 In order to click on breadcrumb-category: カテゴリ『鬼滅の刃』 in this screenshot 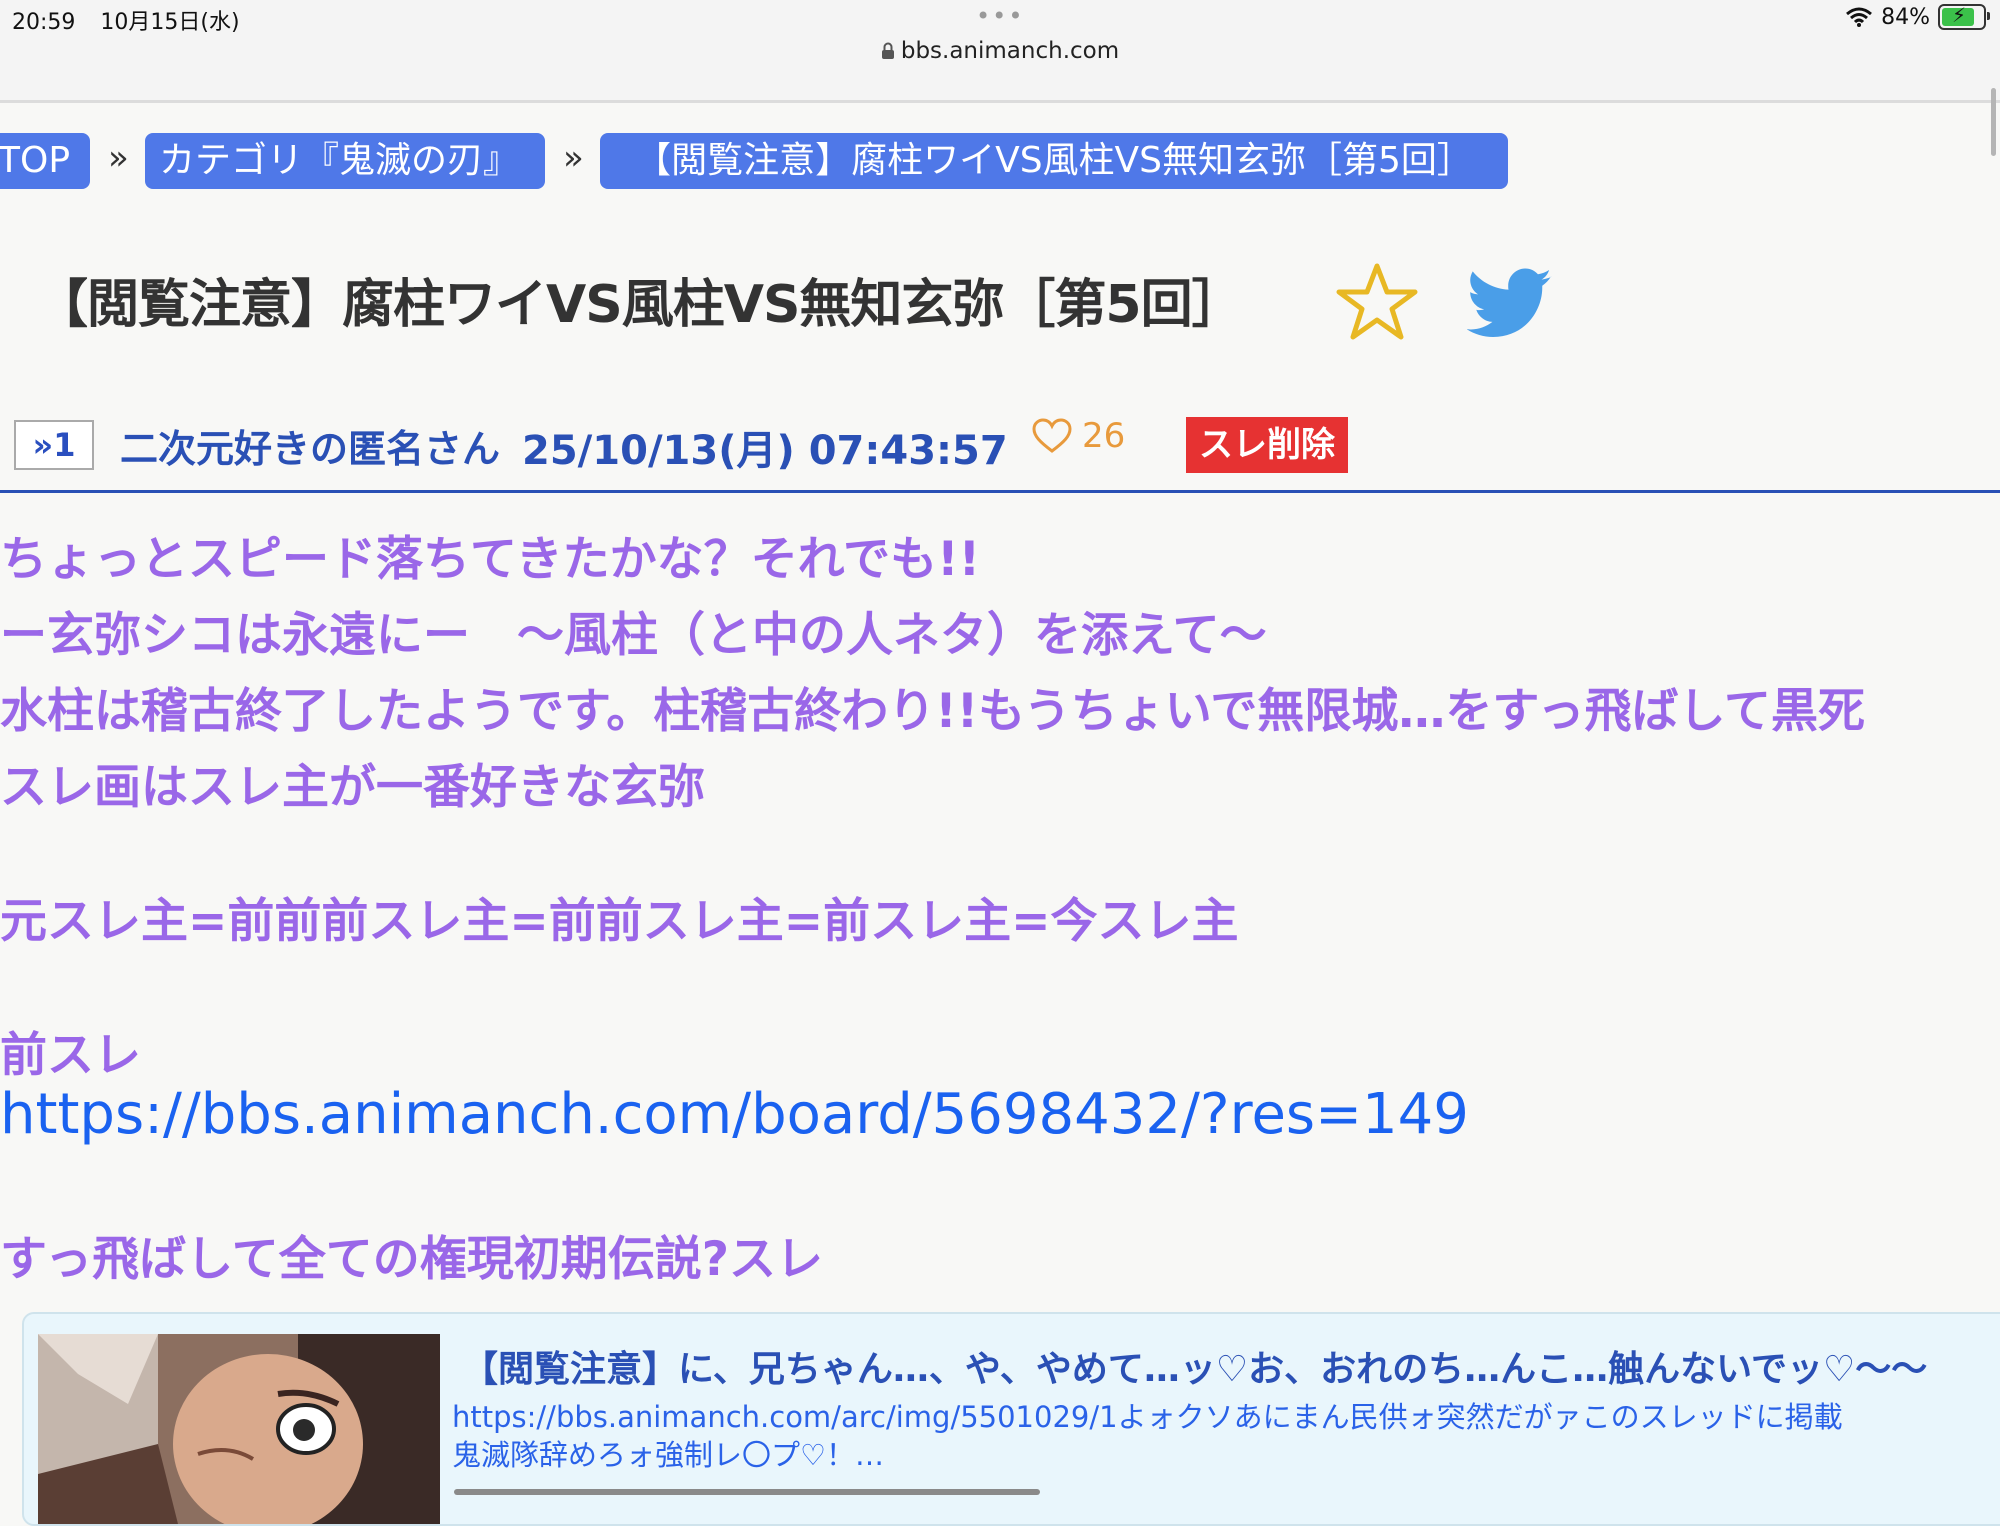, I will do `click(345, 161)`.